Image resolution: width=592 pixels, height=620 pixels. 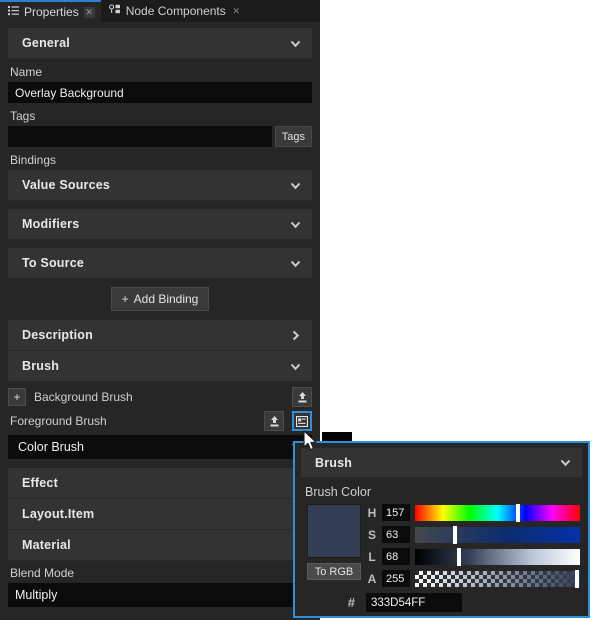 I want to click on section-layout-item: Layout.Item, so click(x=160, y=514).